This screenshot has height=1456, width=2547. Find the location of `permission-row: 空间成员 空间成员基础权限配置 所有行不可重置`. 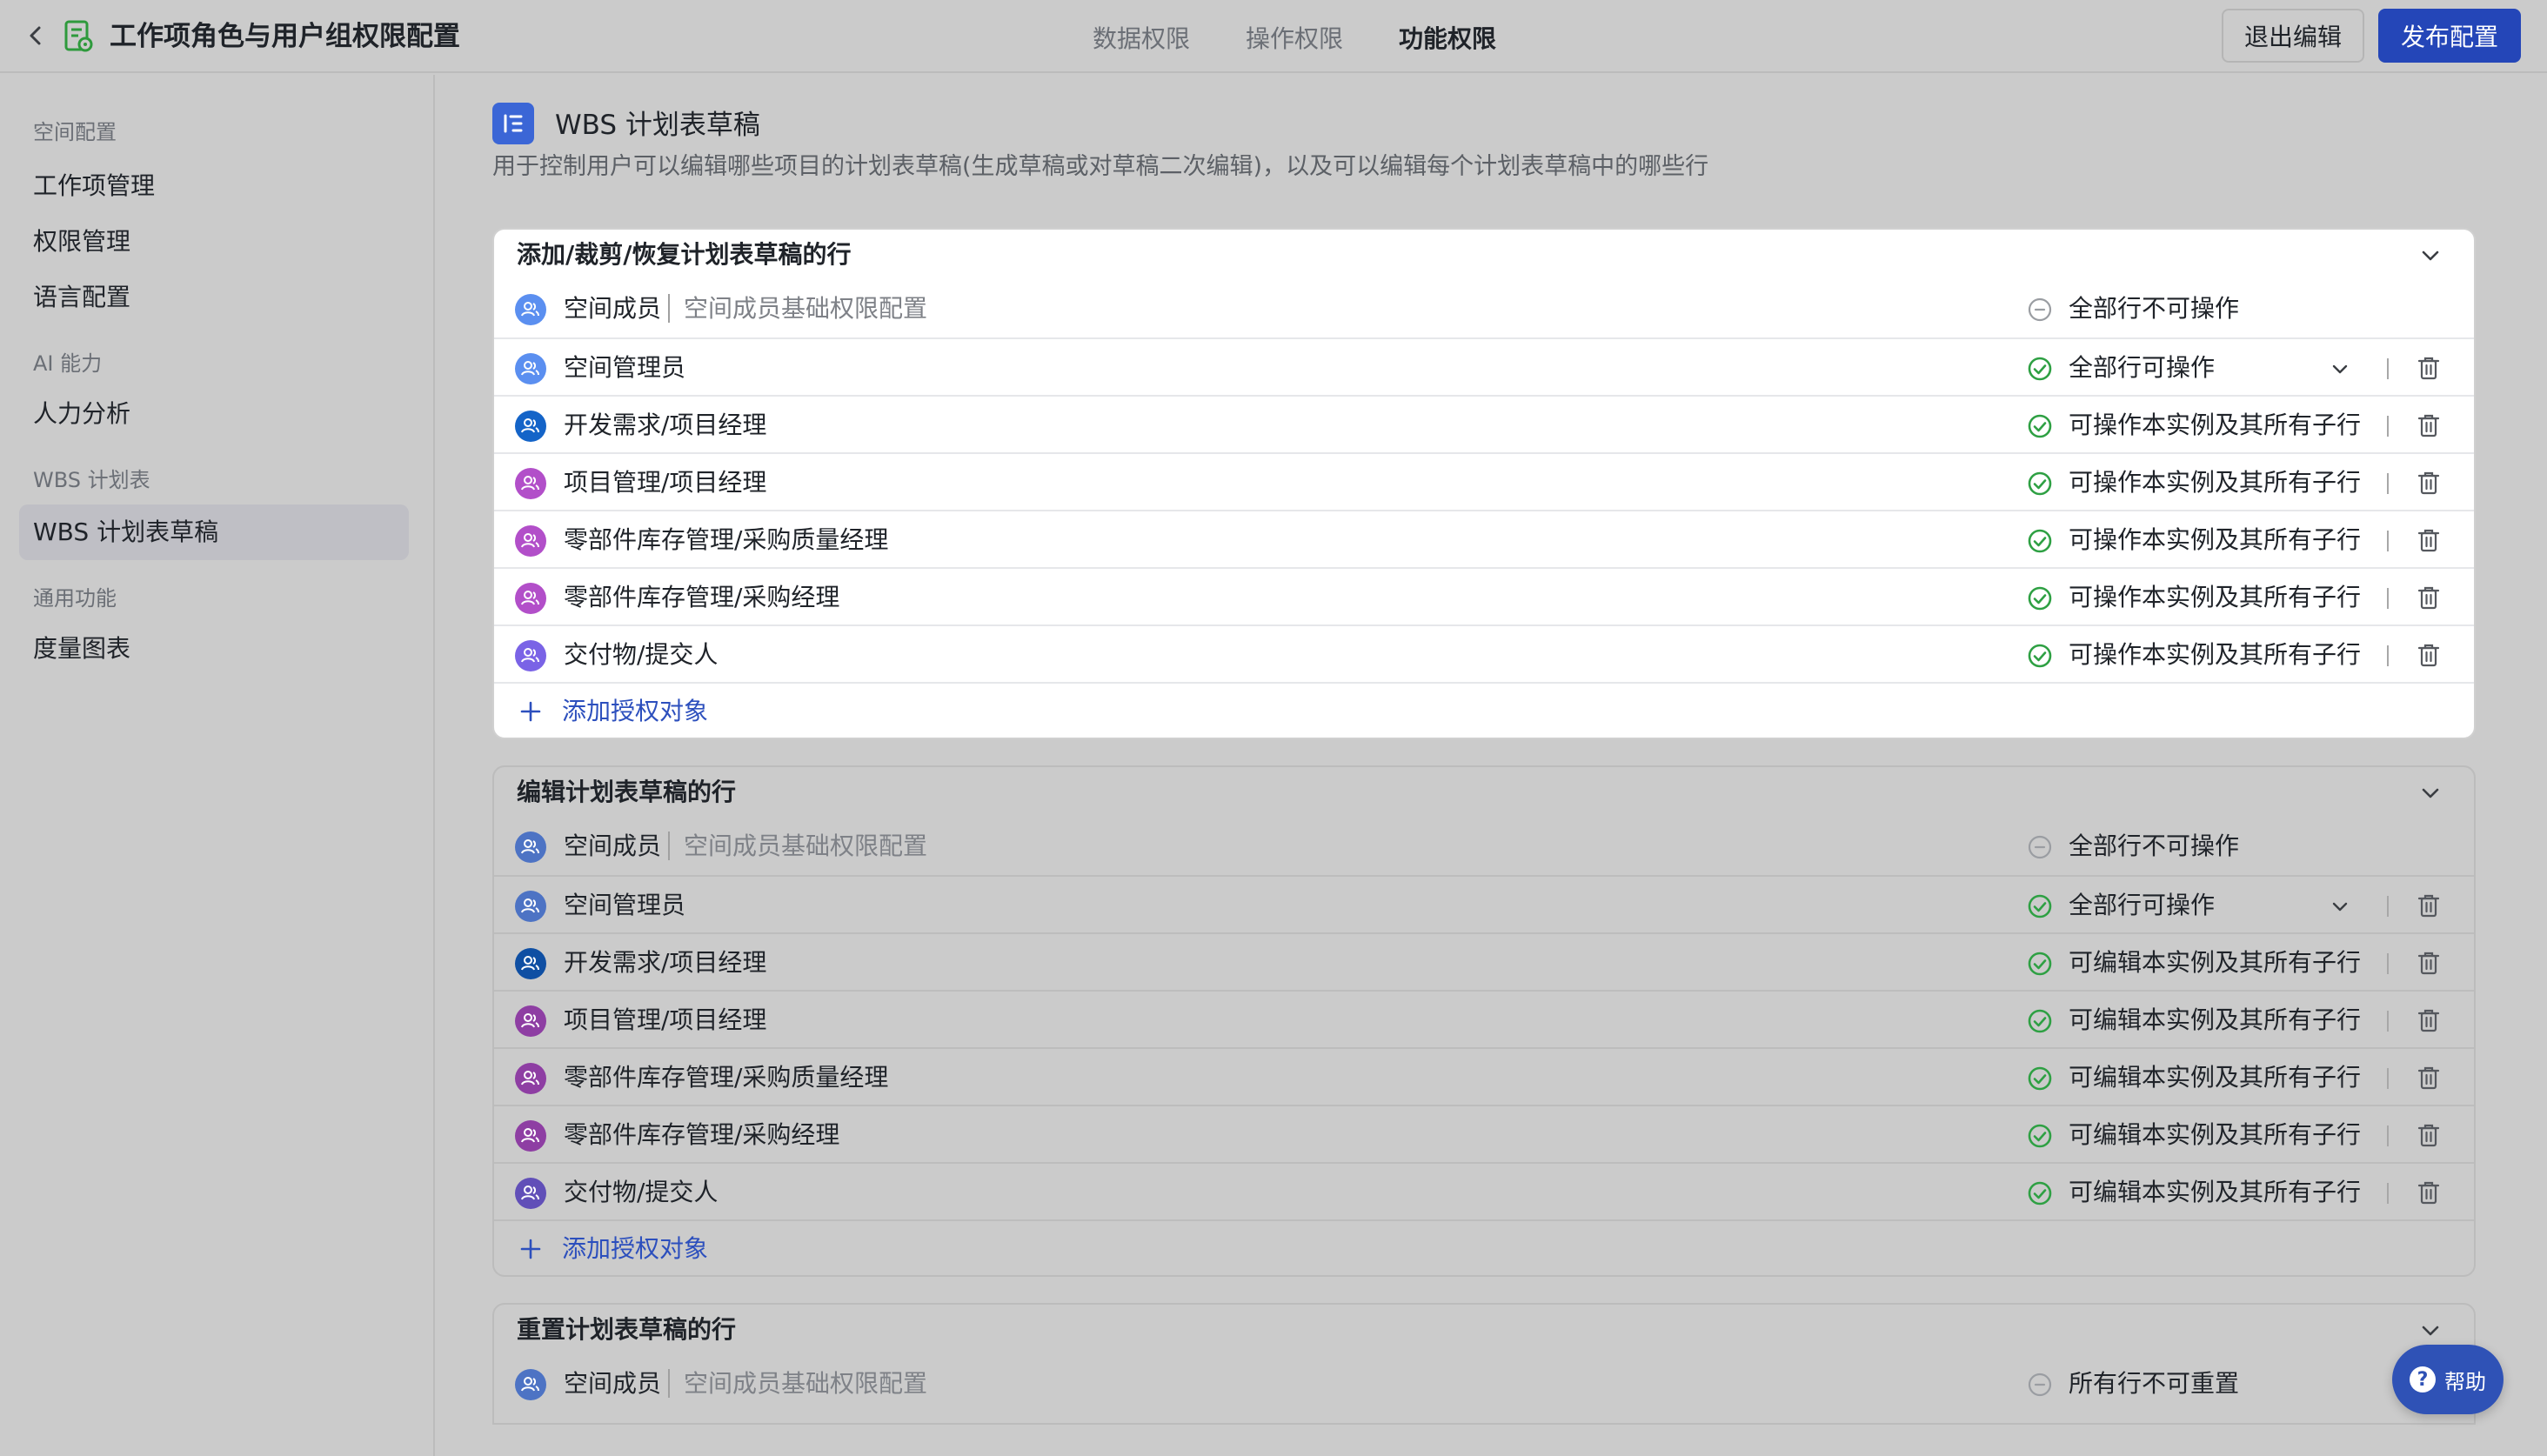

permission-row: 空间成员 空间成员基础权限配置 所有行不可重置 is located at coordinates (1484, 1384).